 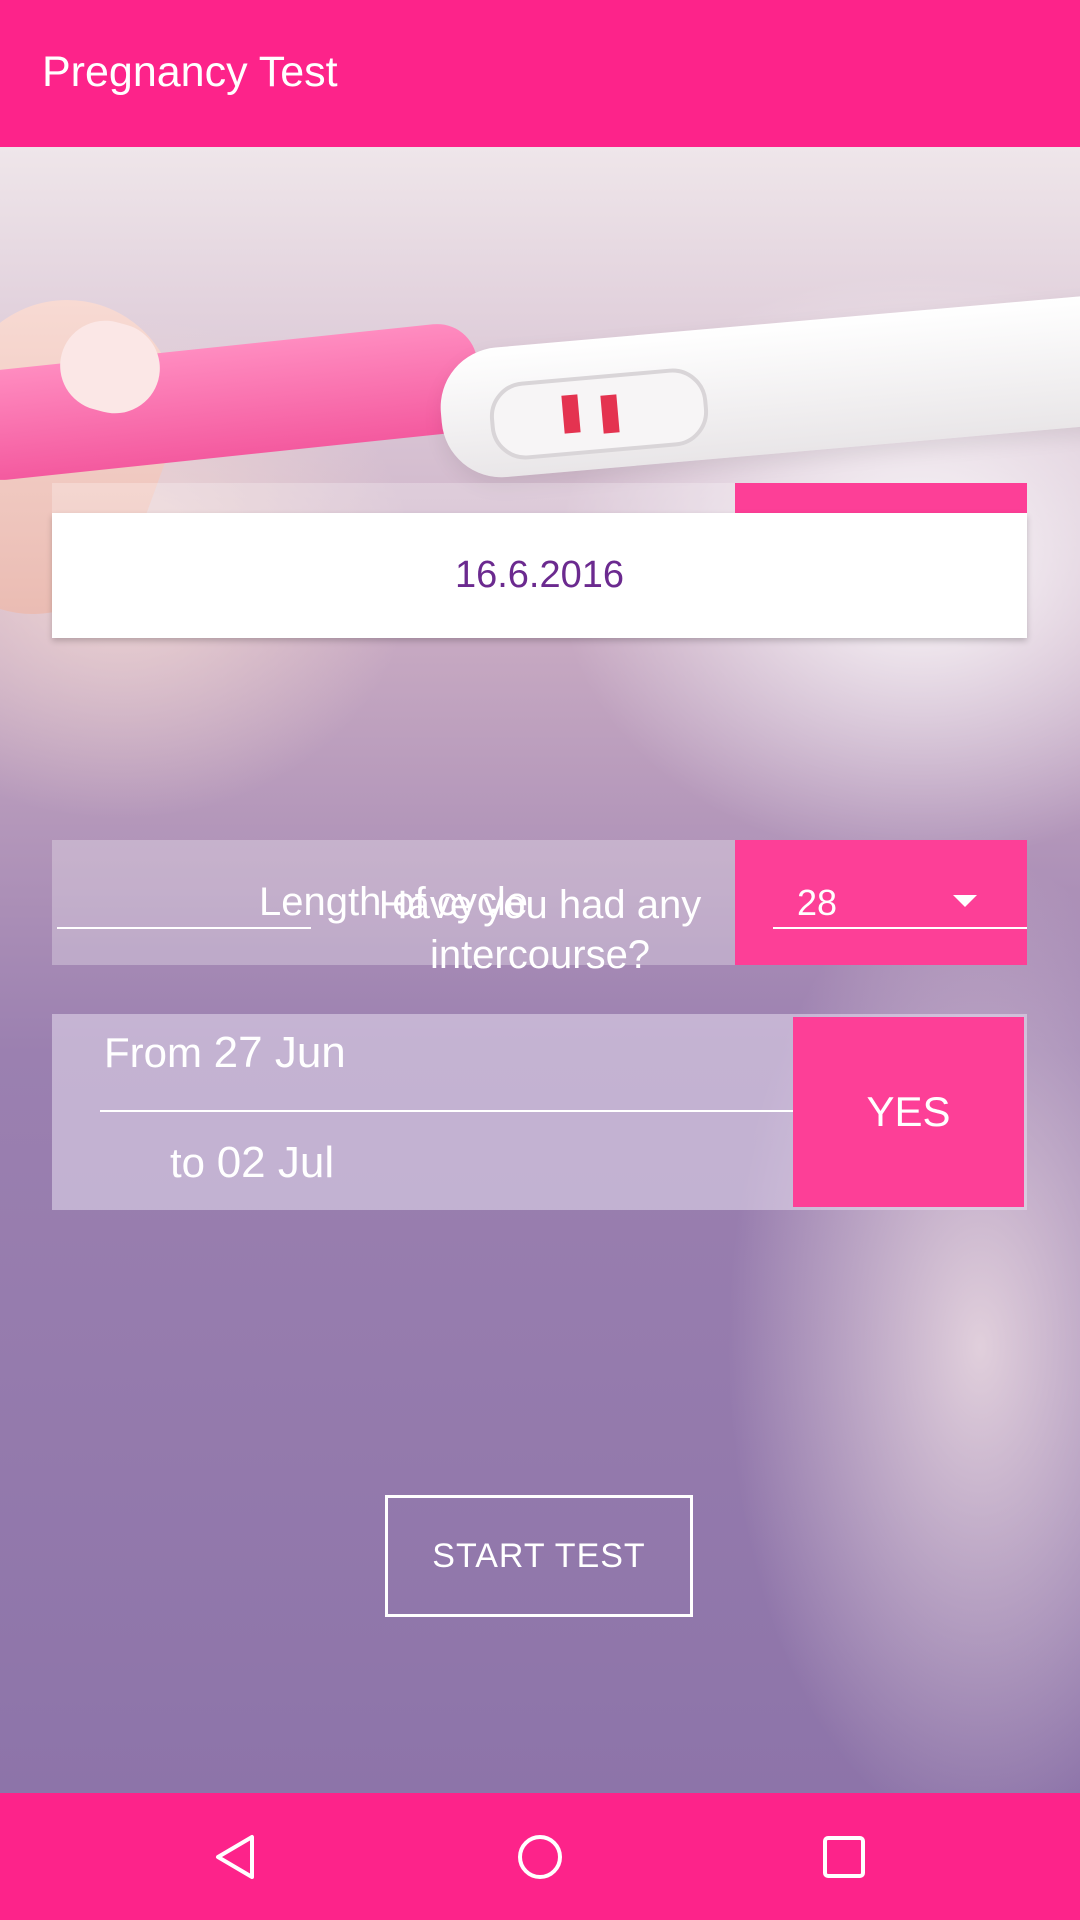 I want to click on home-button, so click(x=540, y=1856).